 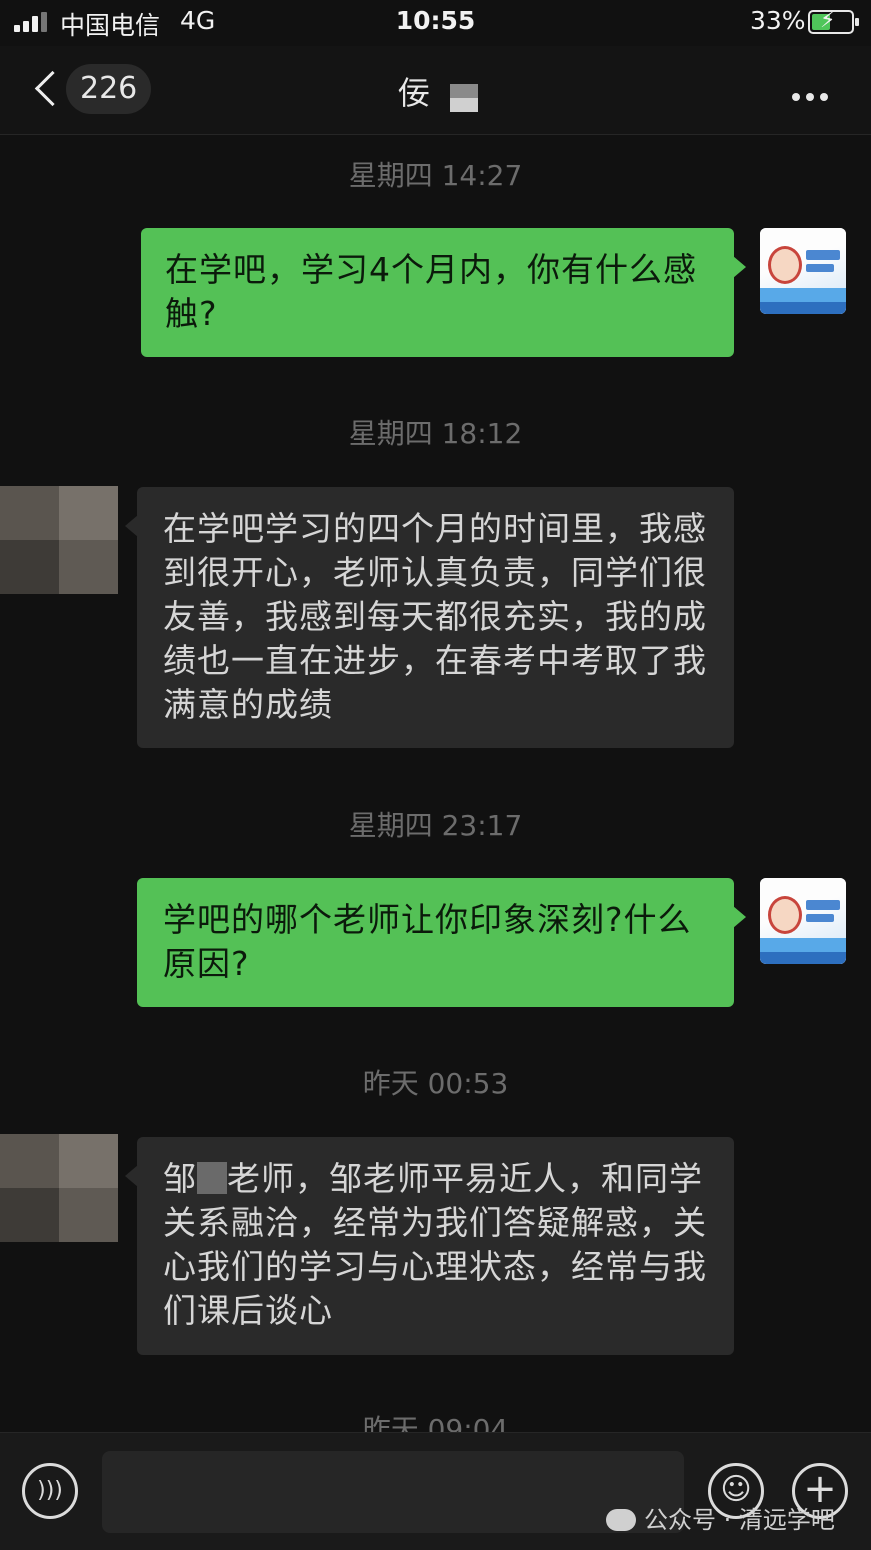 I want to click on chat-title: 佞, so click(x=414, y=93).